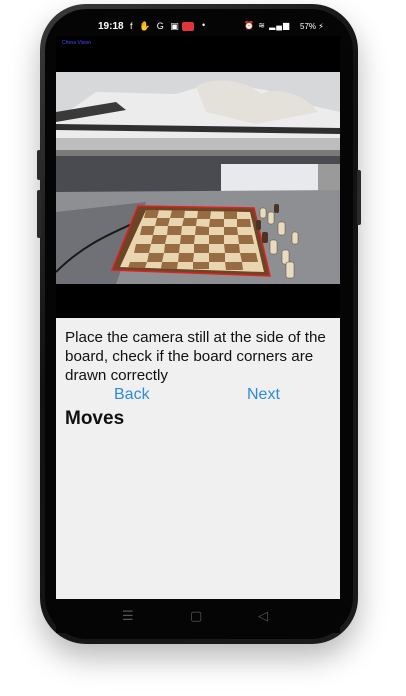  What do you see at coordinates (263, 395) in the screenshot?
I see `next-button: Next` at bounding box center [263, 395].